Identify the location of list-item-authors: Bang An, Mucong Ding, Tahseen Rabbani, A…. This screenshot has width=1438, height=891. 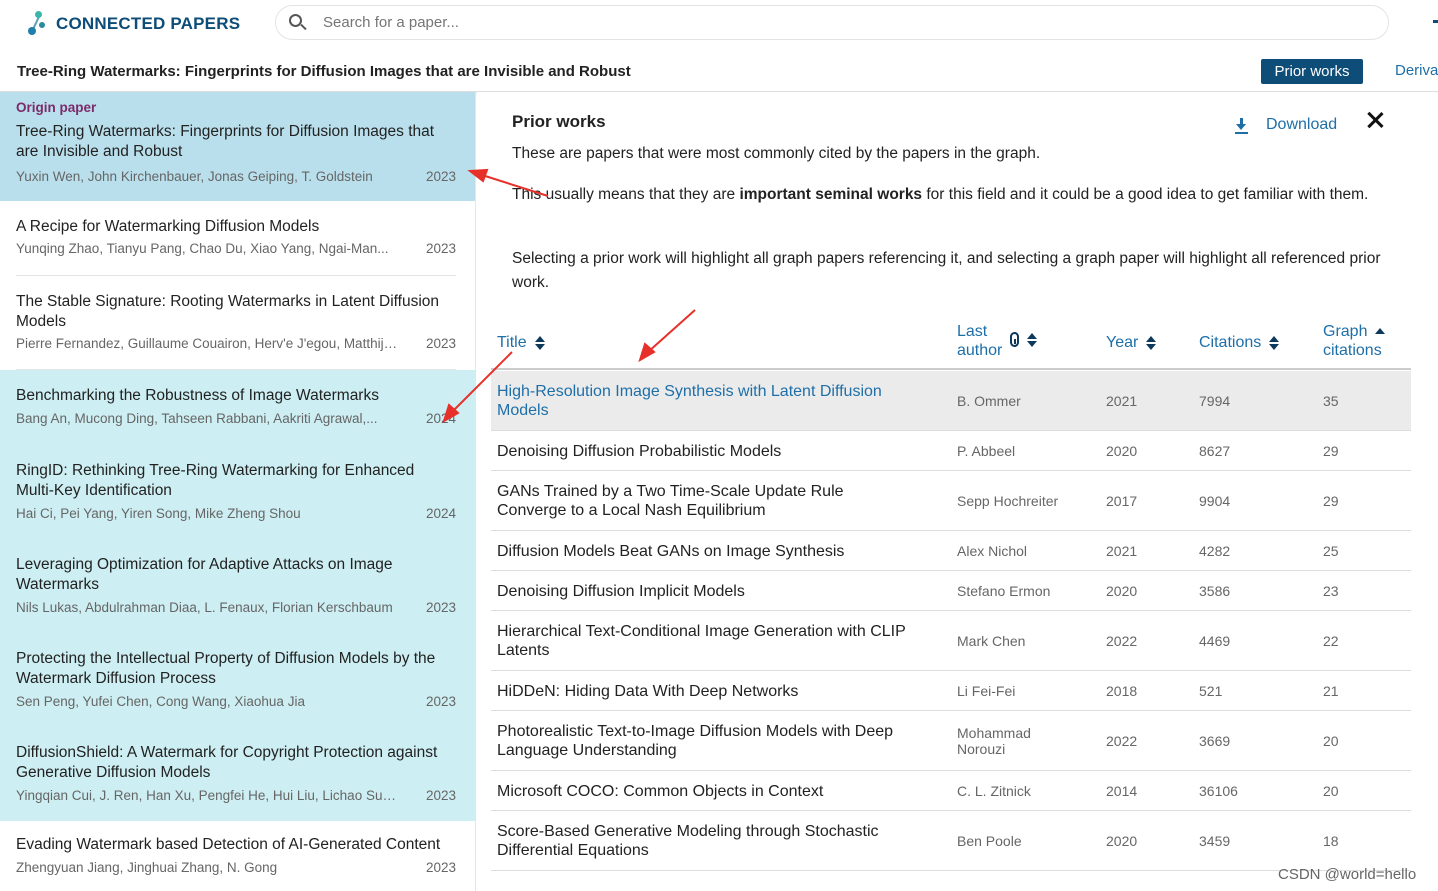
(197, 418).